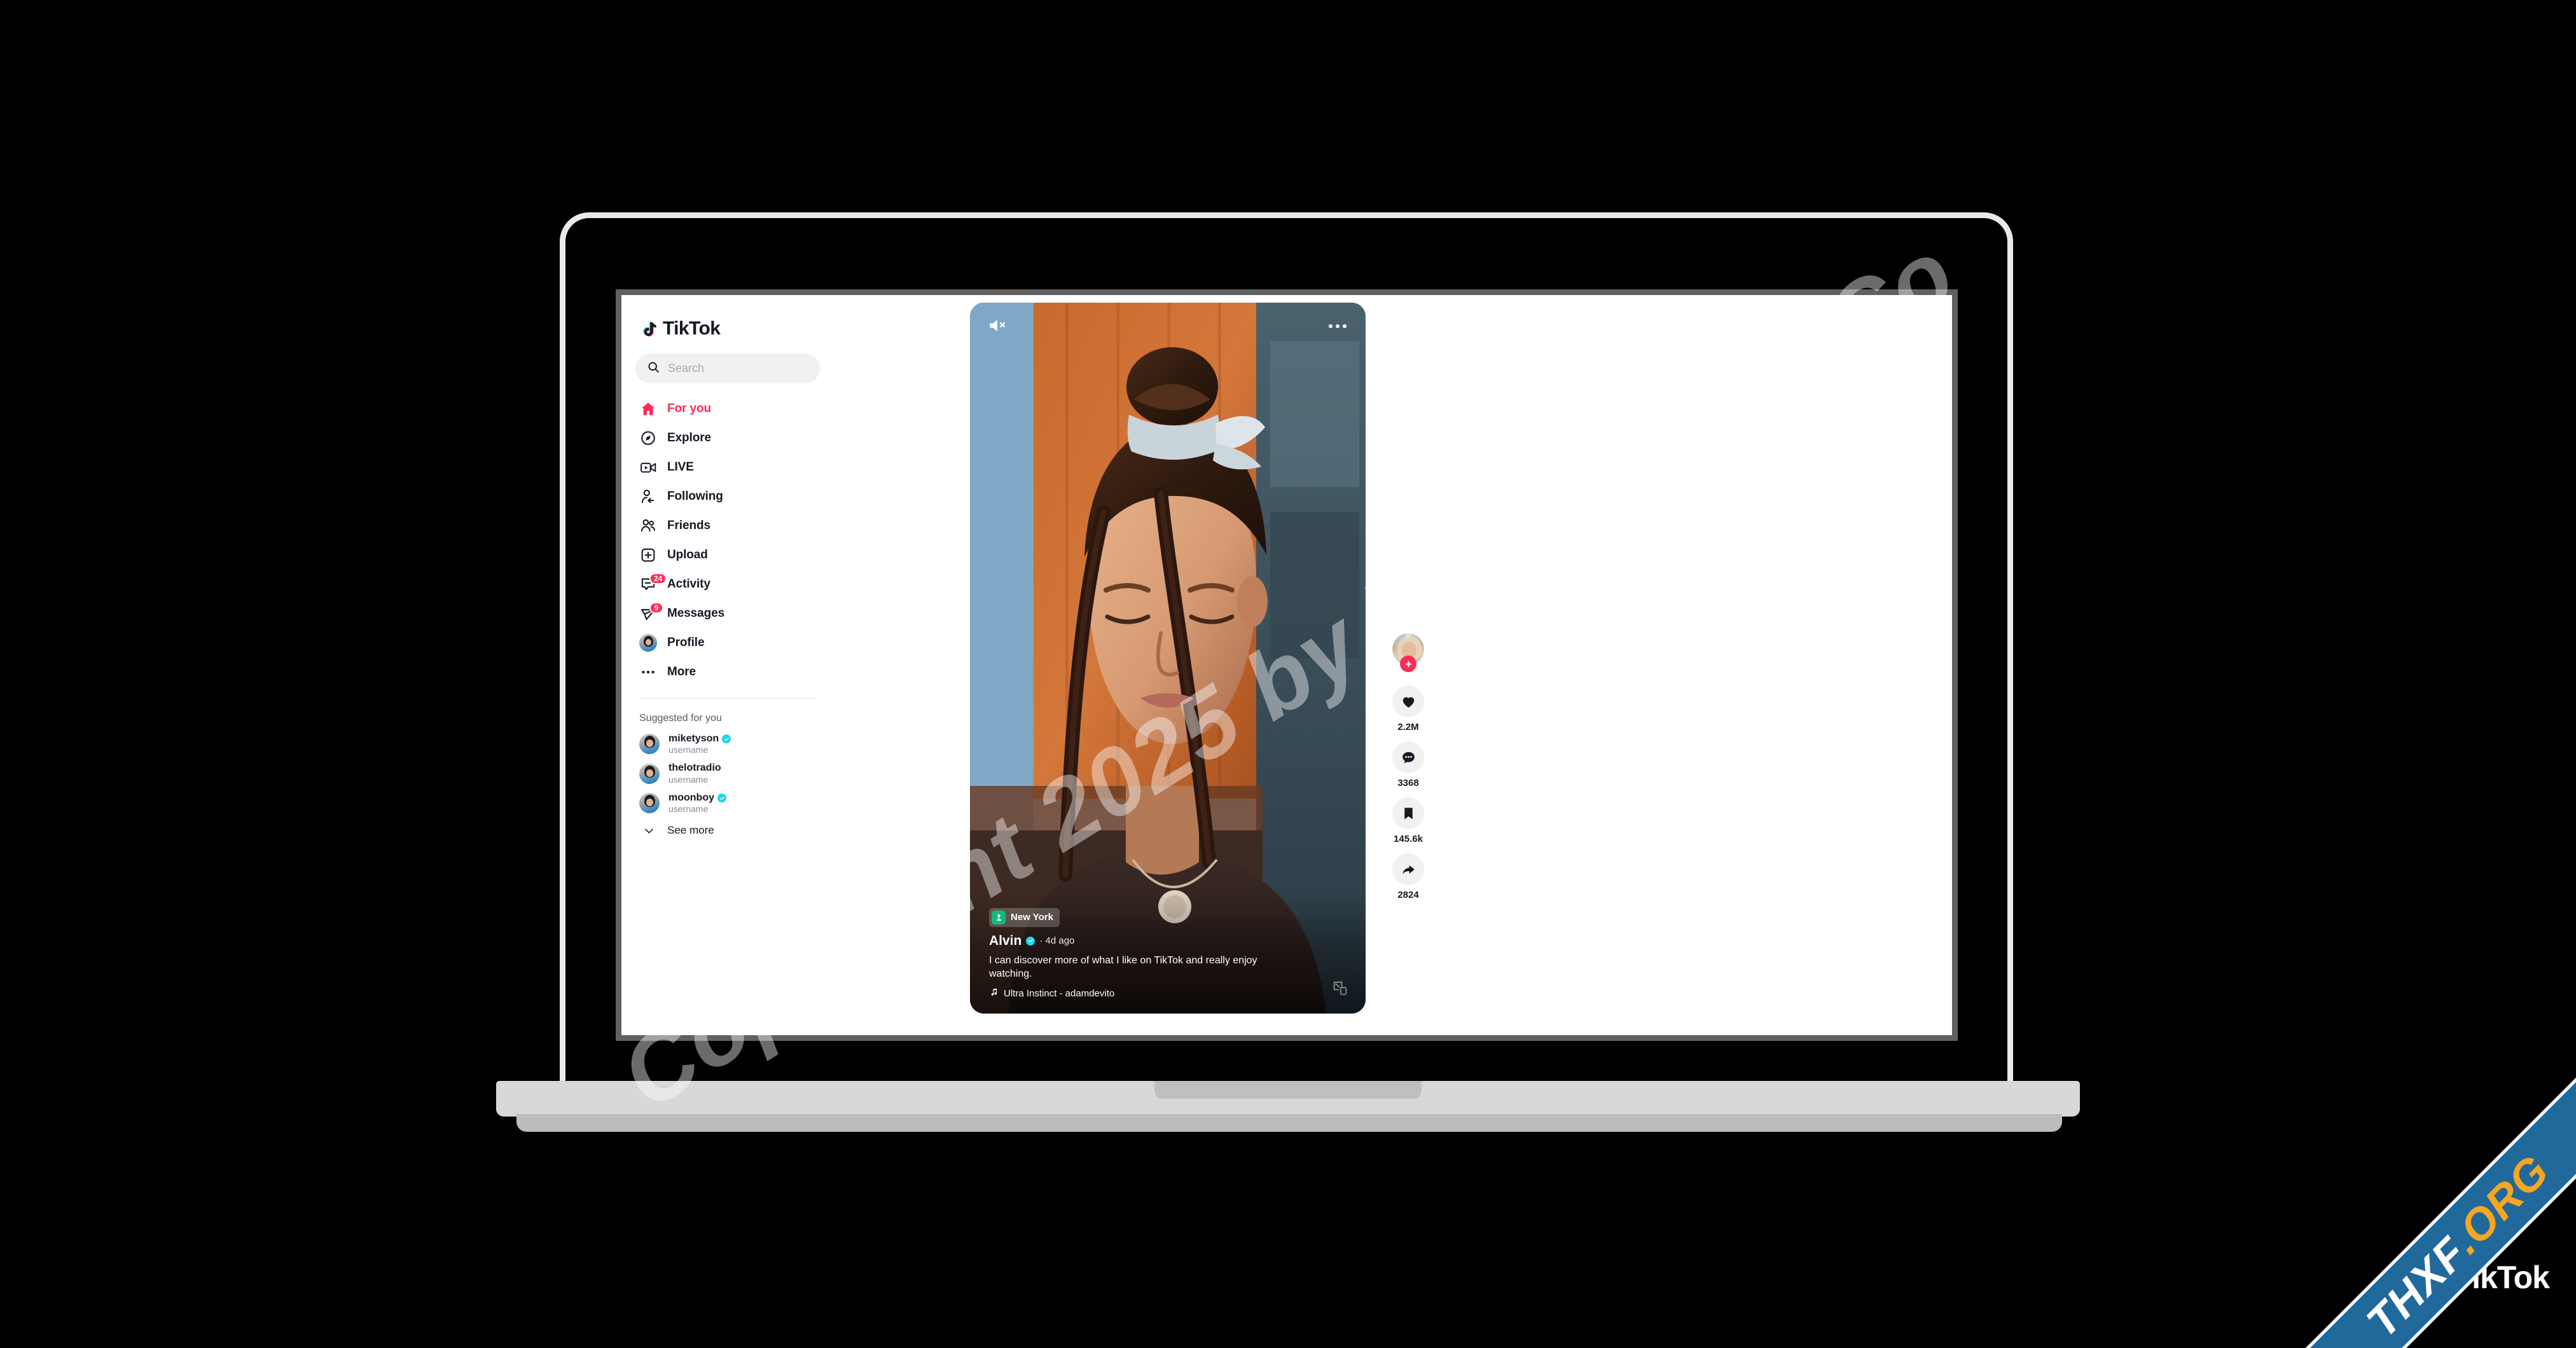 The image size is (2576, 1348). I want to click on sidebar-item-label: Upload, so click(687, 554).